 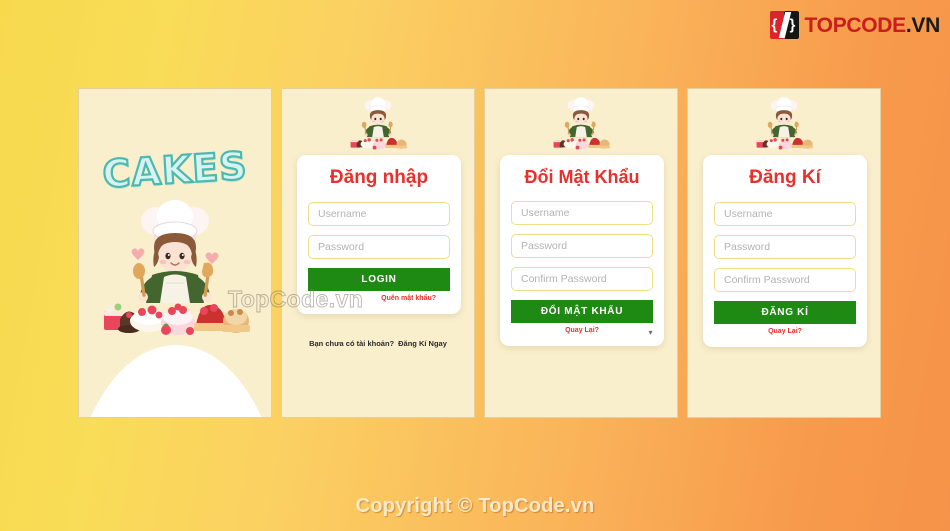 I want to click on panel-signup-chef-icon, so click(x=784, y=125).